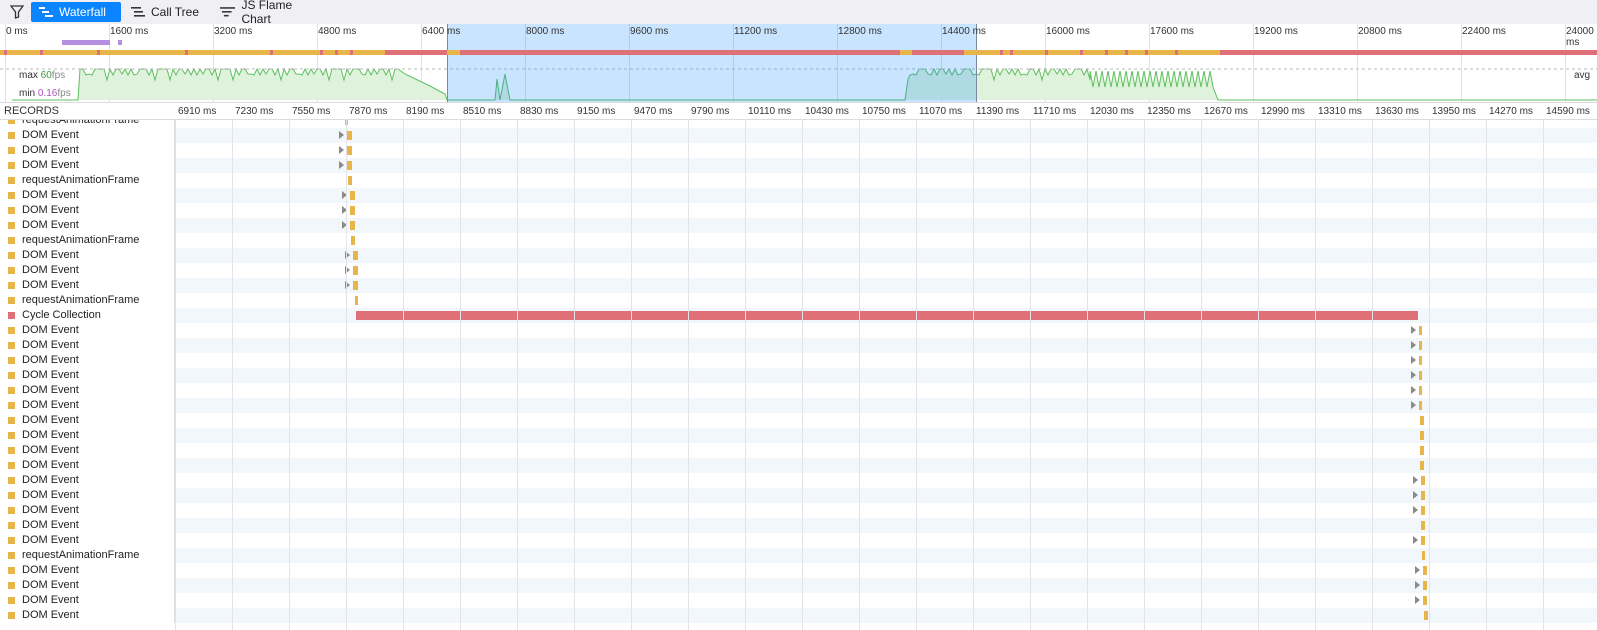 The width and height of the screenshot is (1597, 630). I want to click on filter-icon, so click(17, 12).